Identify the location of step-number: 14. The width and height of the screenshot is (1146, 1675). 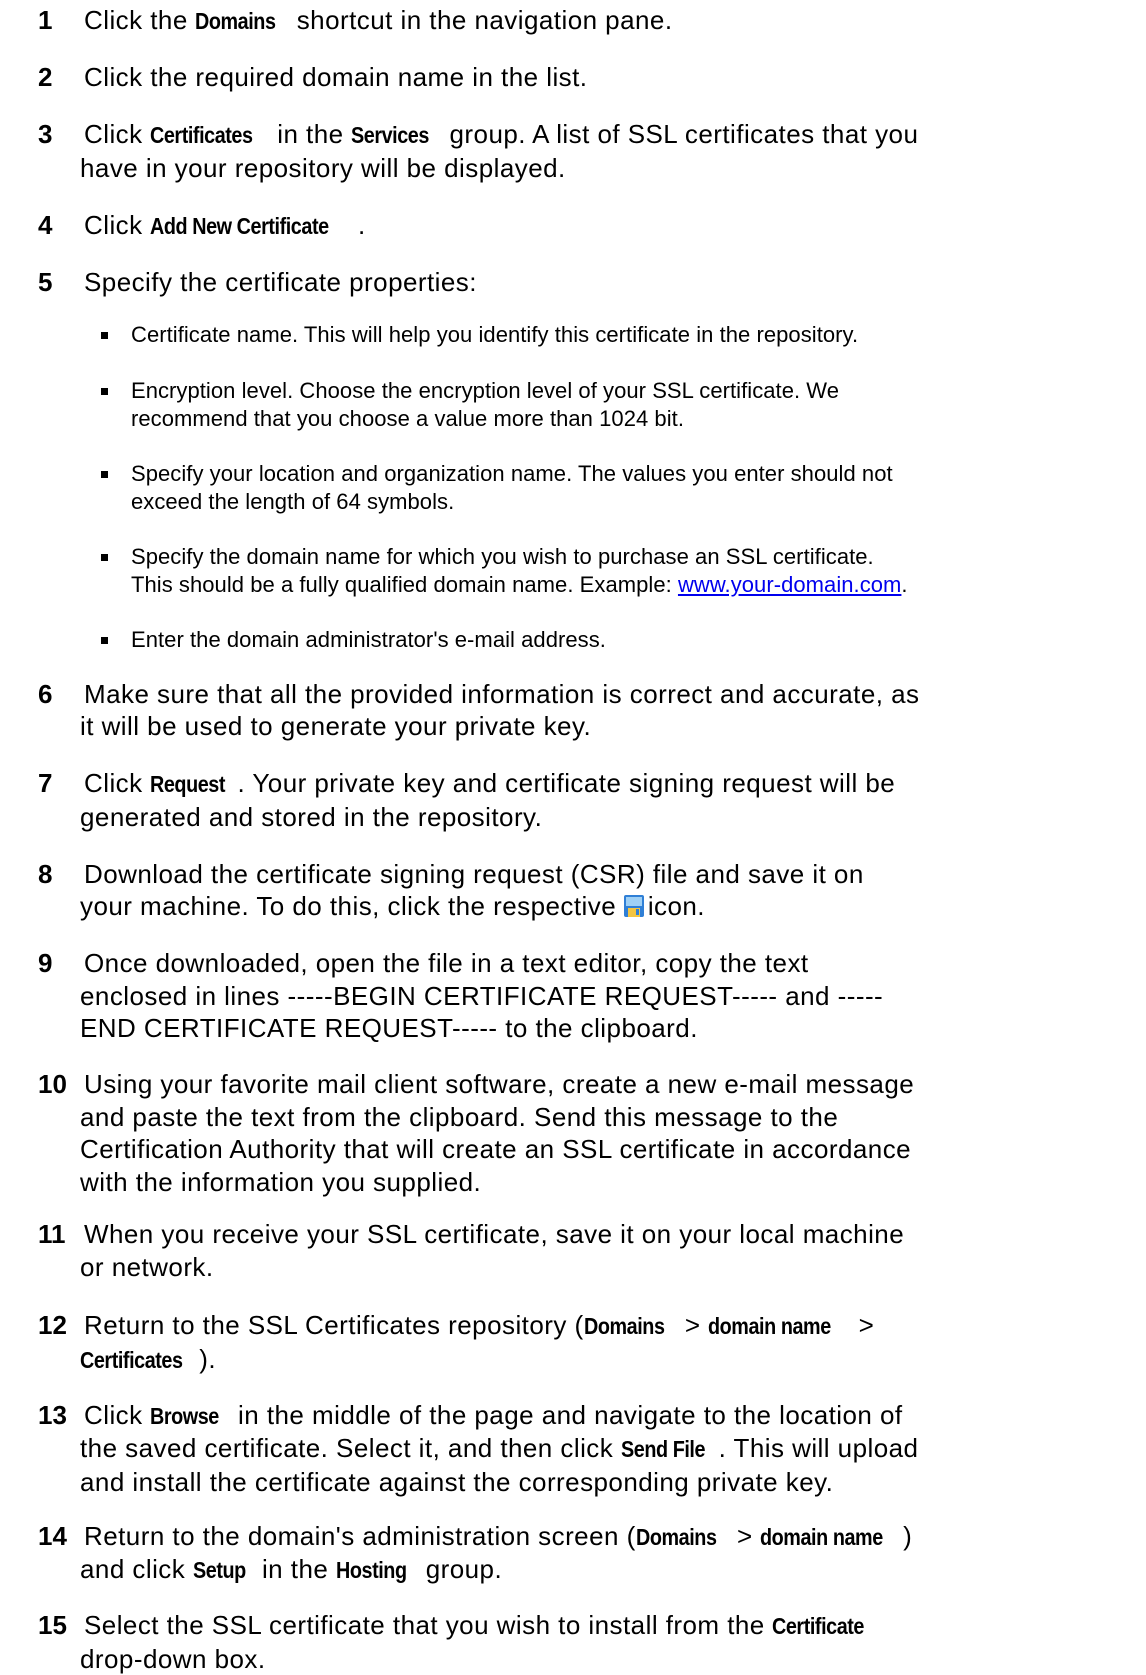
(52, 1535).